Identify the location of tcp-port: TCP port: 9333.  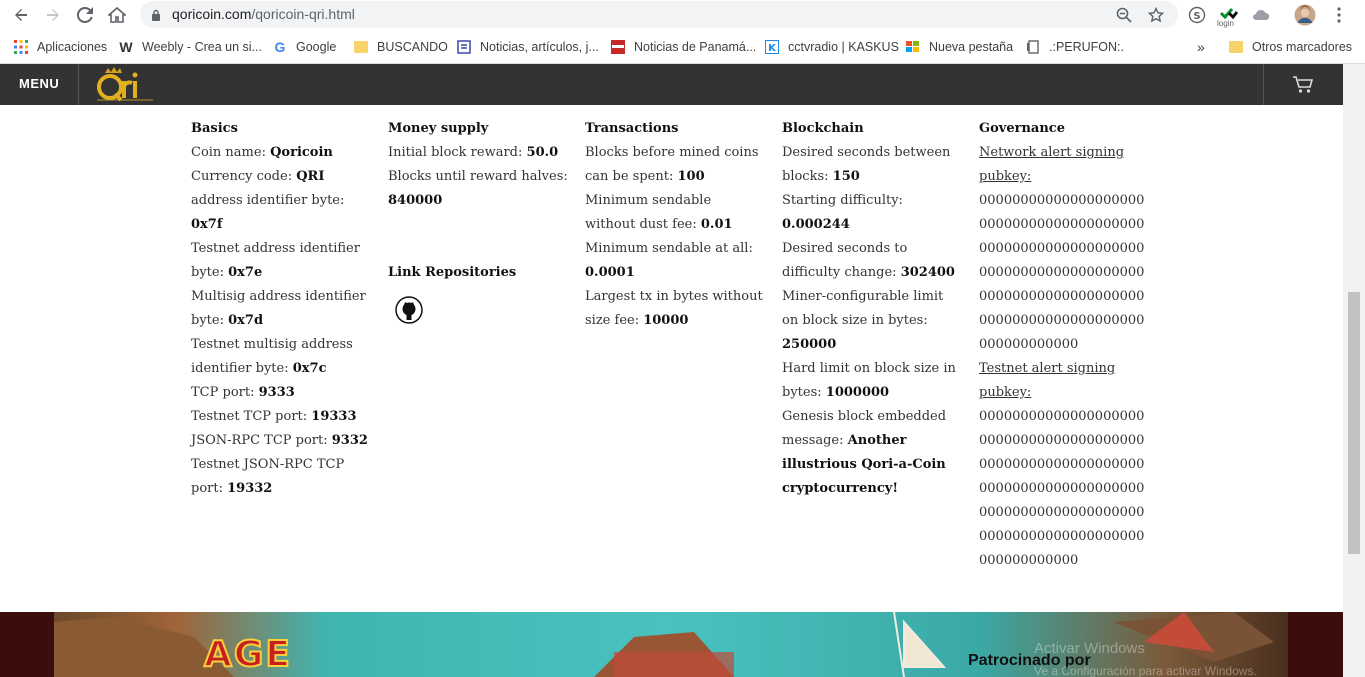
(243, 392).